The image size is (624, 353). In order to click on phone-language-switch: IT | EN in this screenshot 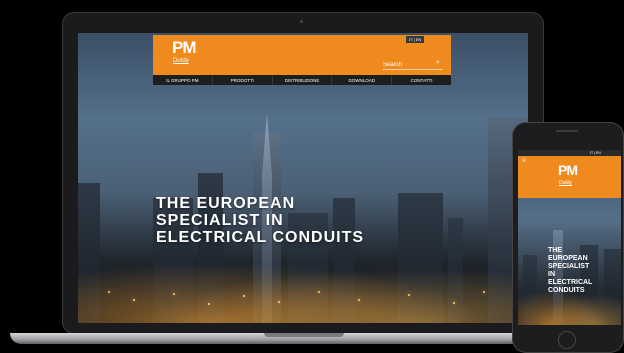, I will do `click(595, 153)`.